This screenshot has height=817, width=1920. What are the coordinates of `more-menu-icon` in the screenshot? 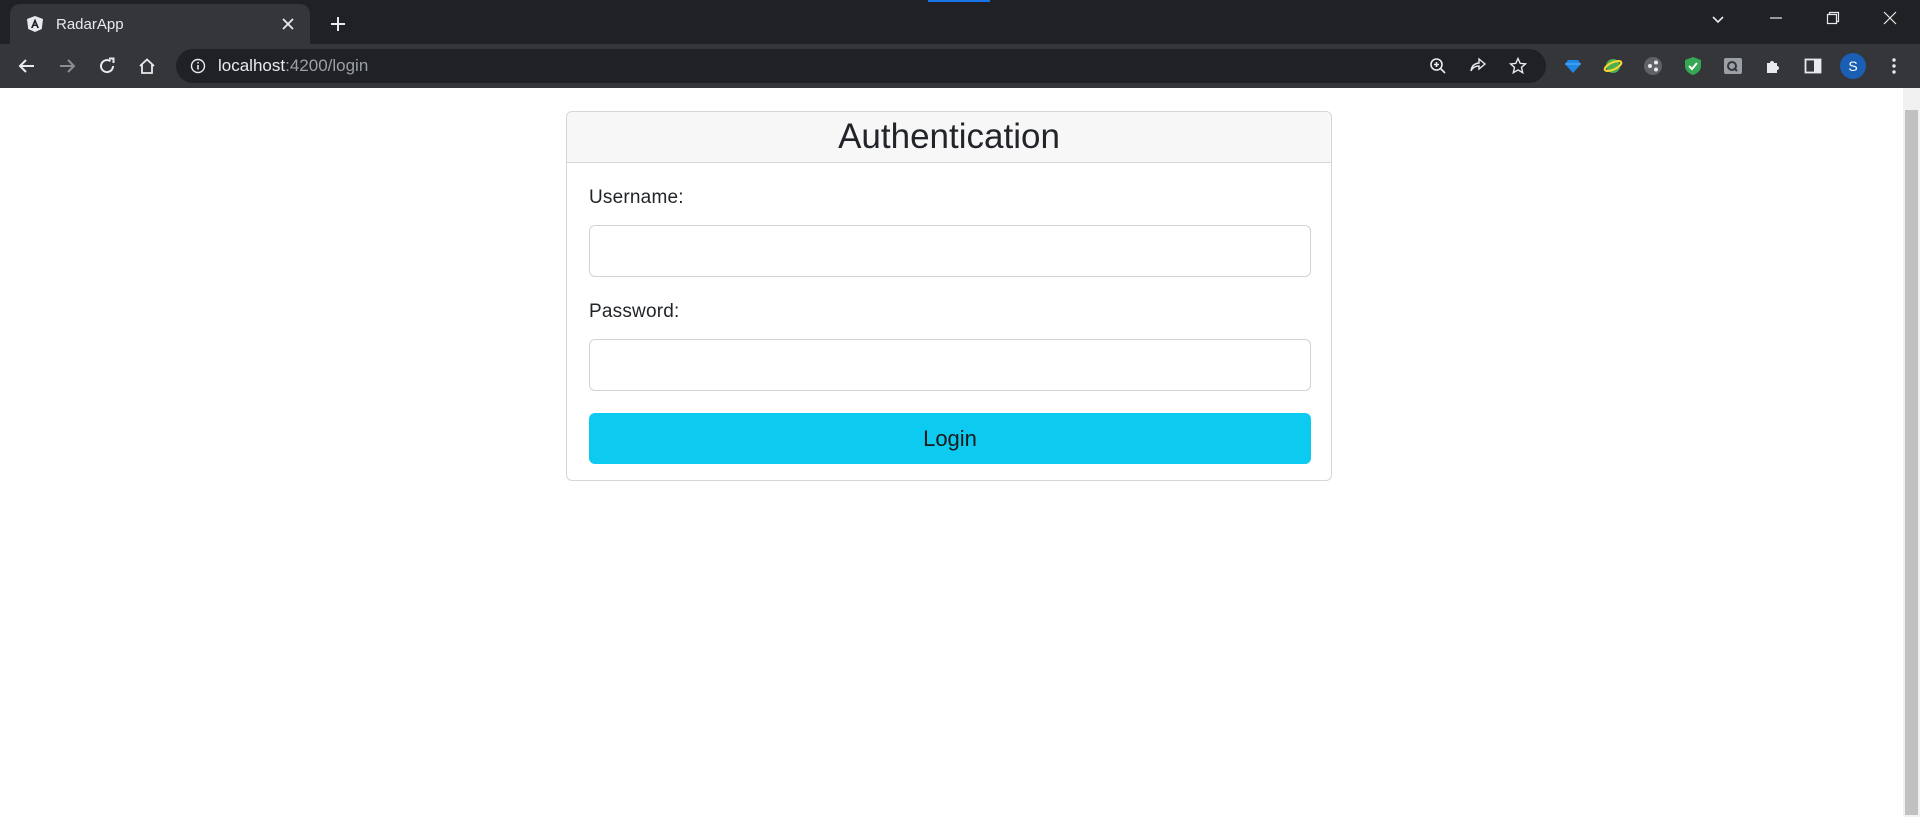 It's located at (1894, 66).